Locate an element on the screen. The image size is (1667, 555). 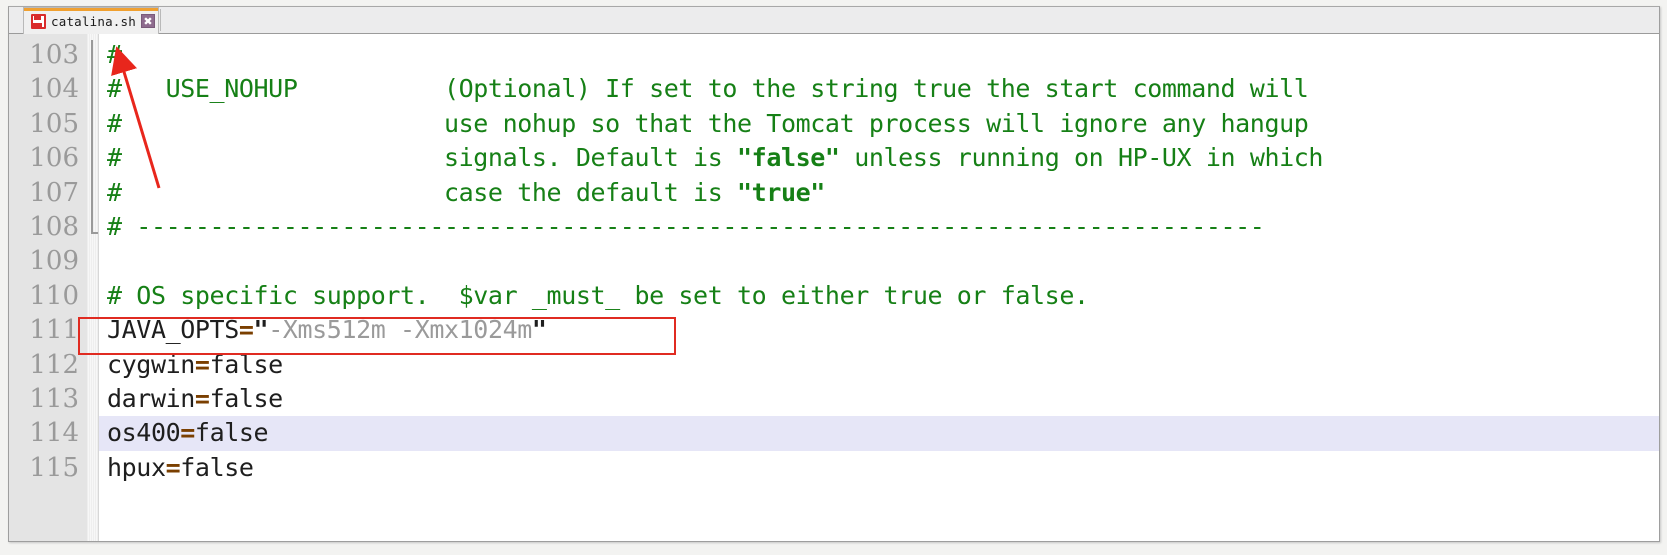
tab-label: catalina.sh is located at coordinates (93, 21).